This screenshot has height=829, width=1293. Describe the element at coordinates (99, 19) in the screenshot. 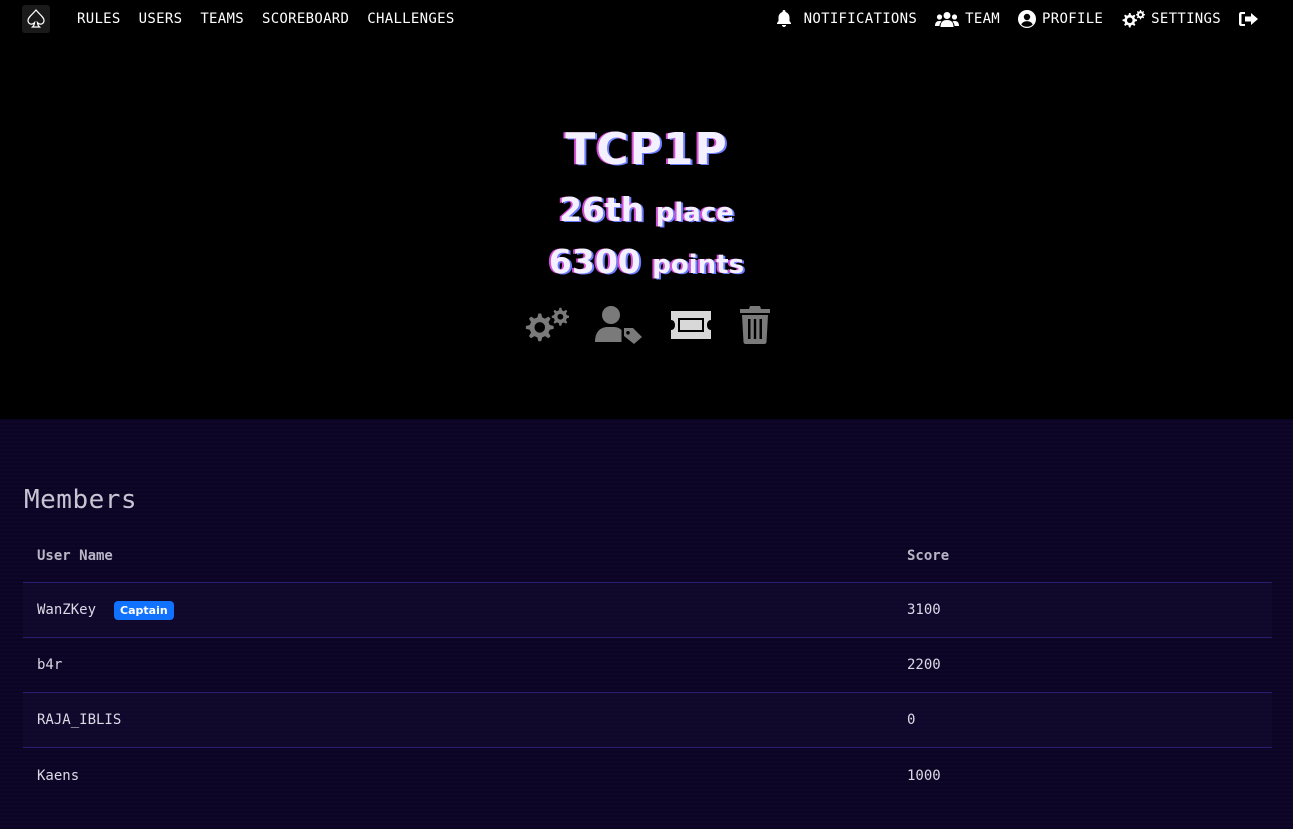

I see `nav-rules: RULES` at that location.